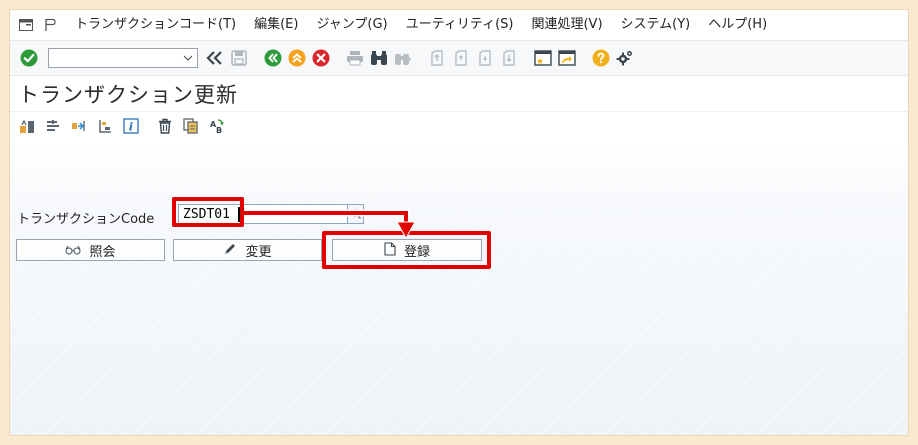 The height and width of the screenshot is (445, 918). I want to click on menu-transaction: トランザクションコード(T), so click(155, 25).